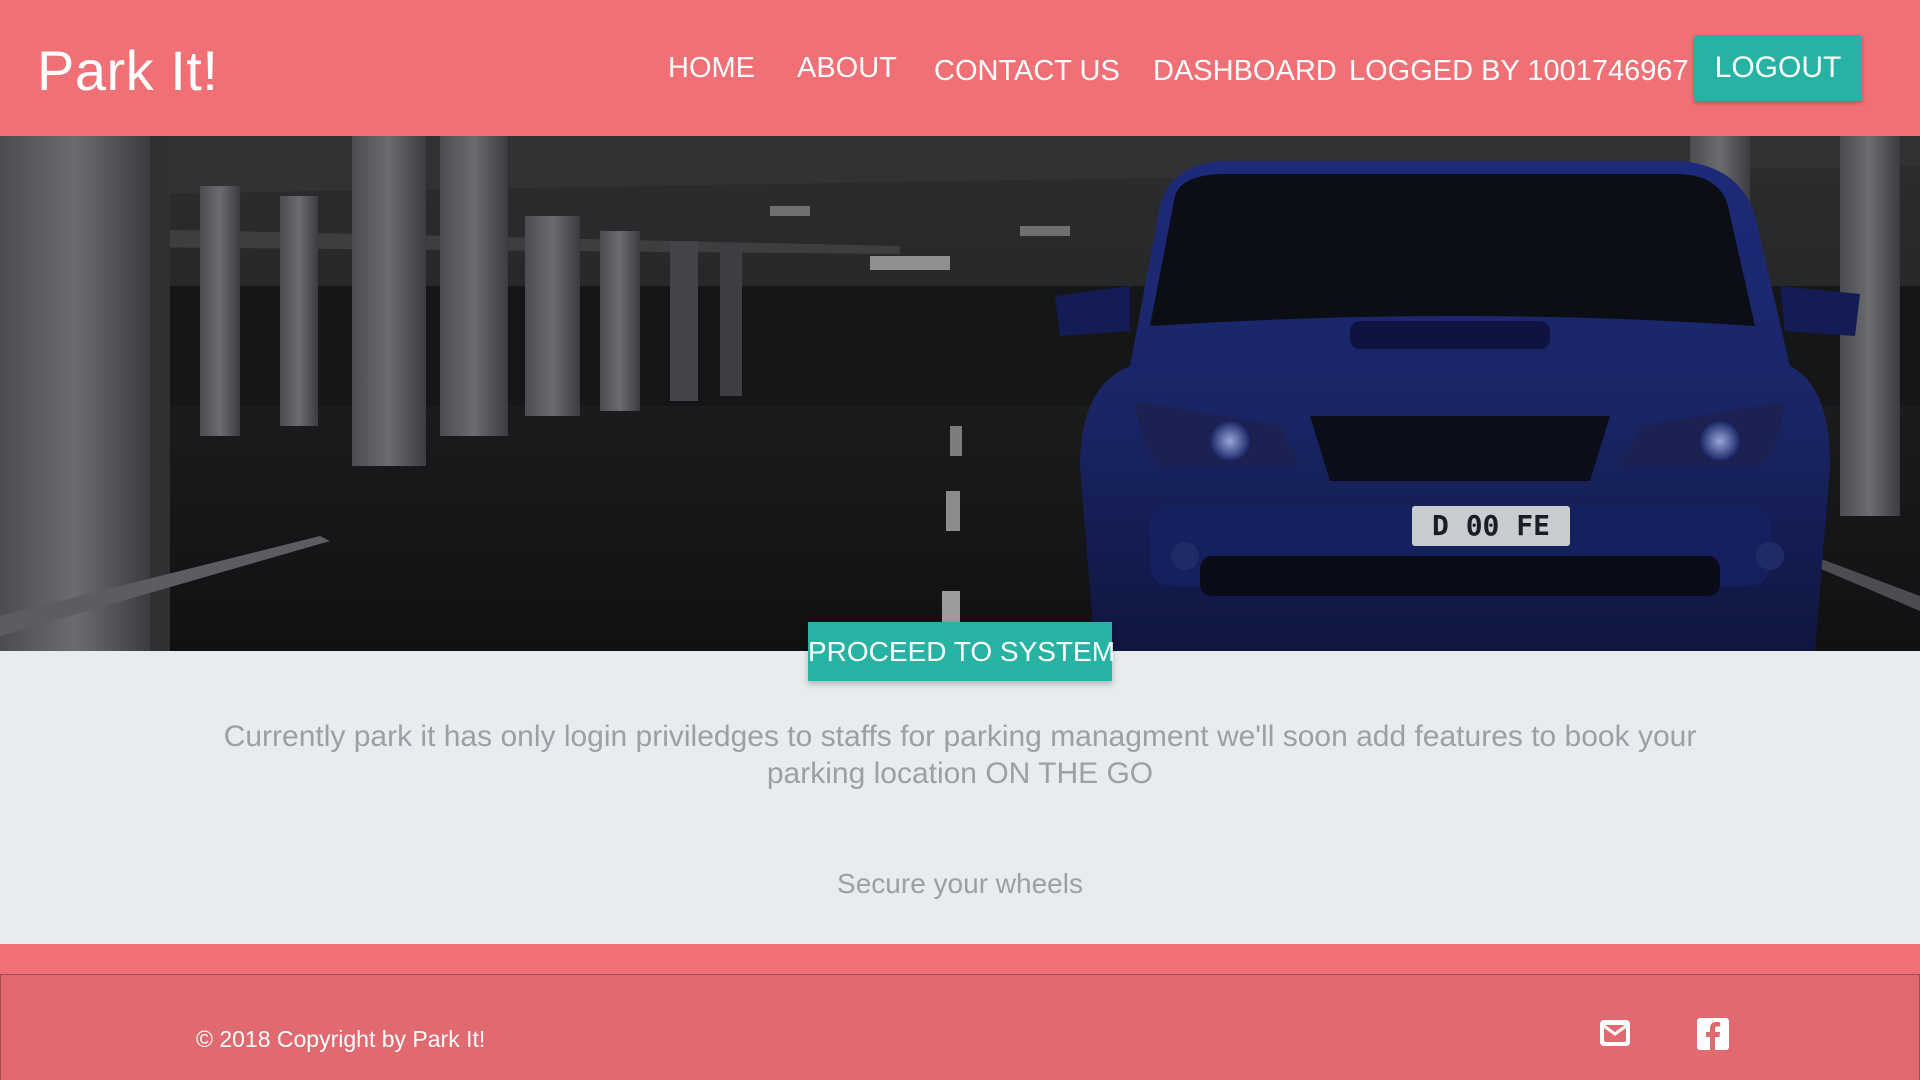  What do you see at coordinates (1615, 1033) in the screenshot?
I see `envelope-icon` at bounding box center [1615, 1033].